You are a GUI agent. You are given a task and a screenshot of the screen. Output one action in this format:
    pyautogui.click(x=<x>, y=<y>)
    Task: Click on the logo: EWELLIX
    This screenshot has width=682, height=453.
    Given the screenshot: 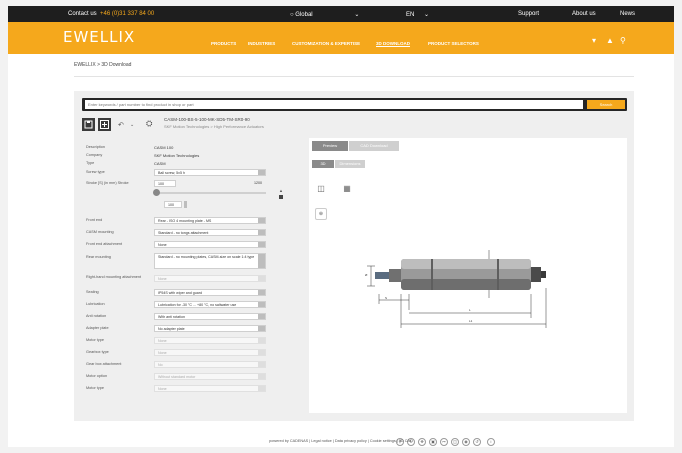 What is the action you would take?
    pyautogui.click(x=99, y=37)
    